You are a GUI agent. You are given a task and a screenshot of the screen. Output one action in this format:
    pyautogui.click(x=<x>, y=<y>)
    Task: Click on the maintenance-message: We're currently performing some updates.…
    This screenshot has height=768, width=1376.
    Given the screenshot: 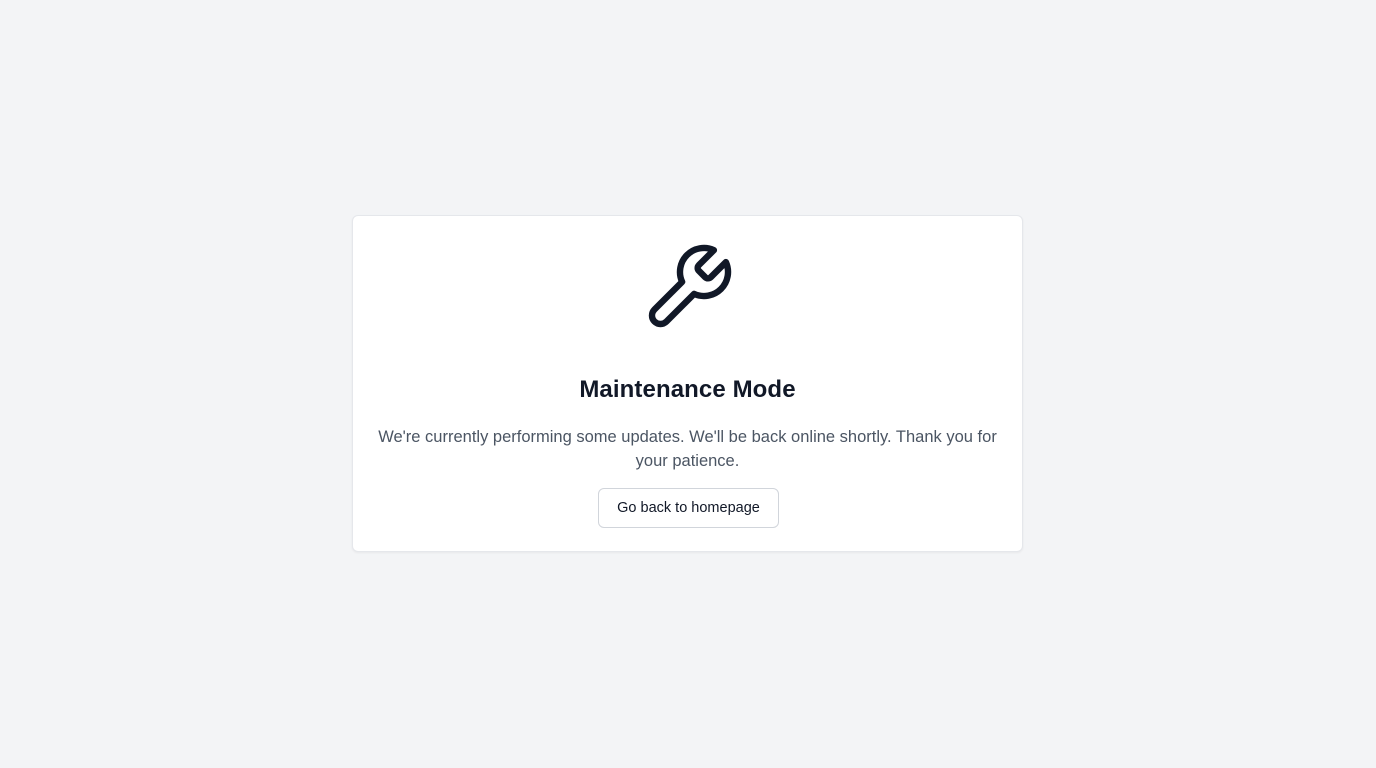 What is the action you would take?
    pyautogui.click(x=687, y=449)
    